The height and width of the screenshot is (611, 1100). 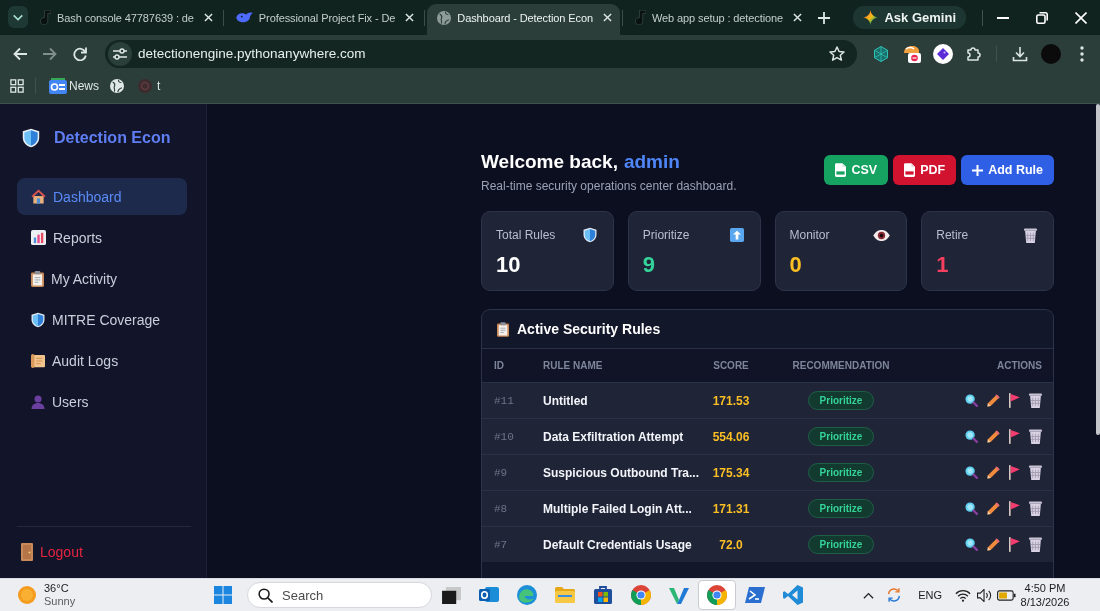 What do you see at coordinates (930, 595) in the screenshot?
I see `language-indicator: ENG` at bounding box center [930, 595].